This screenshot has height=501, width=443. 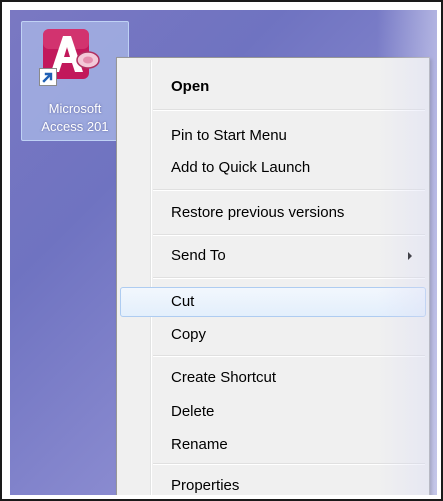 What do you see at coordinates (273, 302) in the screenshot?
I see `menu-item-cut: Cut` at bounding box center [273, 302].